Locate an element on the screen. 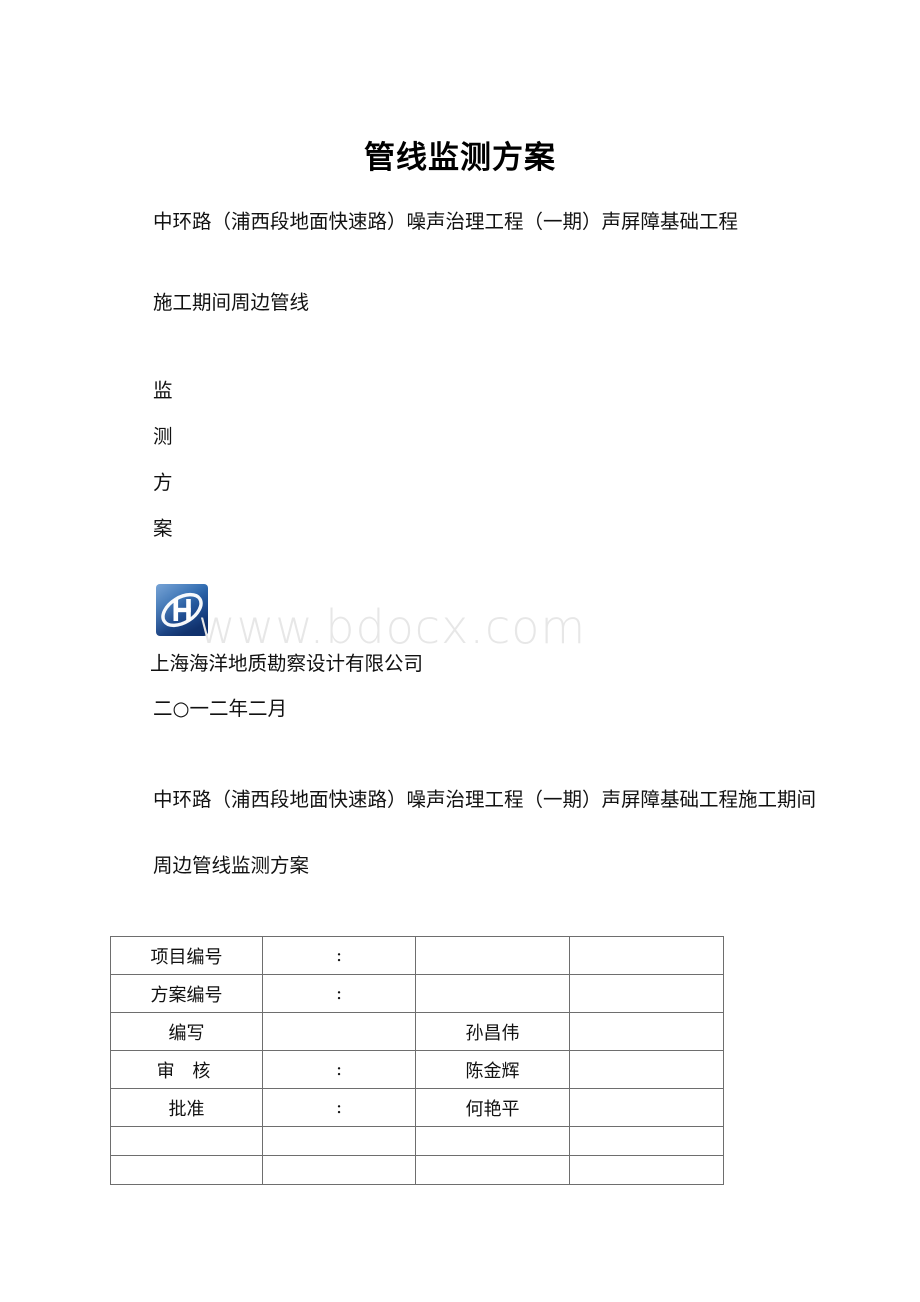 Image resolution: width=920 pixels, height=1302 pixels. table-cell-name: 陈金辉 is located at coordinates (492, 1069).